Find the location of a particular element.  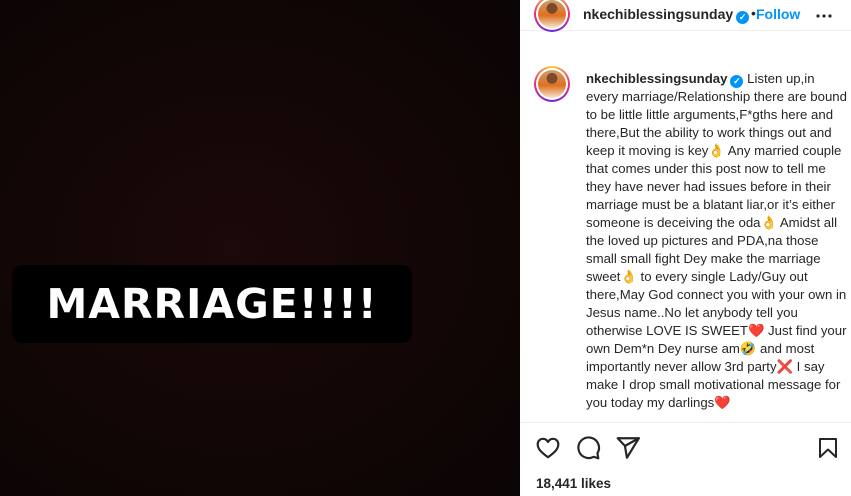

author-avatar is located at coordinates (552, 16).